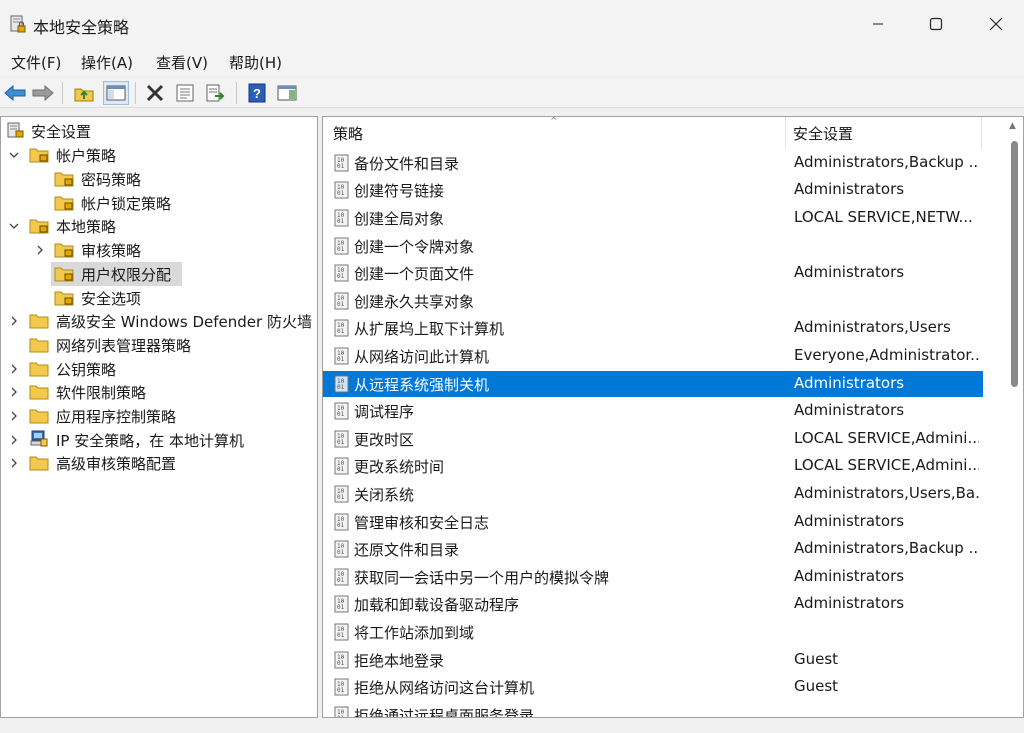  What do you see at coordinates (1014, 419) in the screenshot?
I see `vertical-scrollbar: ▲` at bounding box center [1014, 419].